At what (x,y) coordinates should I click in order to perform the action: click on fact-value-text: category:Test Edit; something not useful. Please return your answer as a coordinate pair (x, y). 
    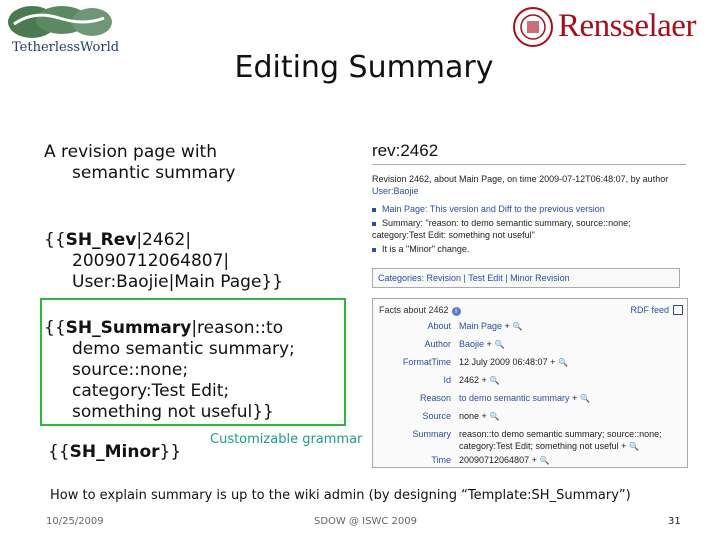
    Looking at the image, I should click on (539, 446).